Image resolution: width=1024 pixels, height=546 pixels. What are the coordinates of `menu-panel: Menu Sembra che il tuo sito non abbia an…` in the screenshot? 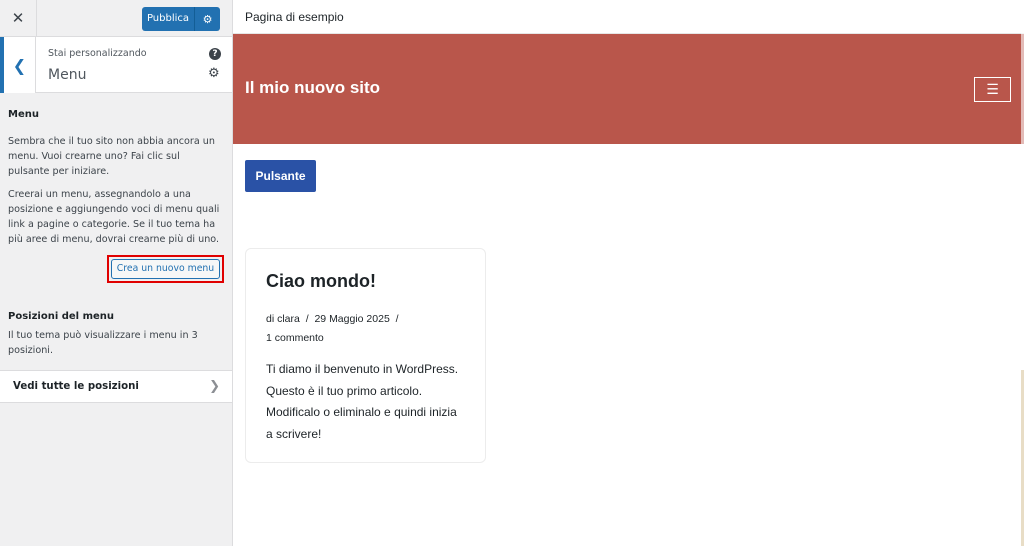 It's located at (116, 232).